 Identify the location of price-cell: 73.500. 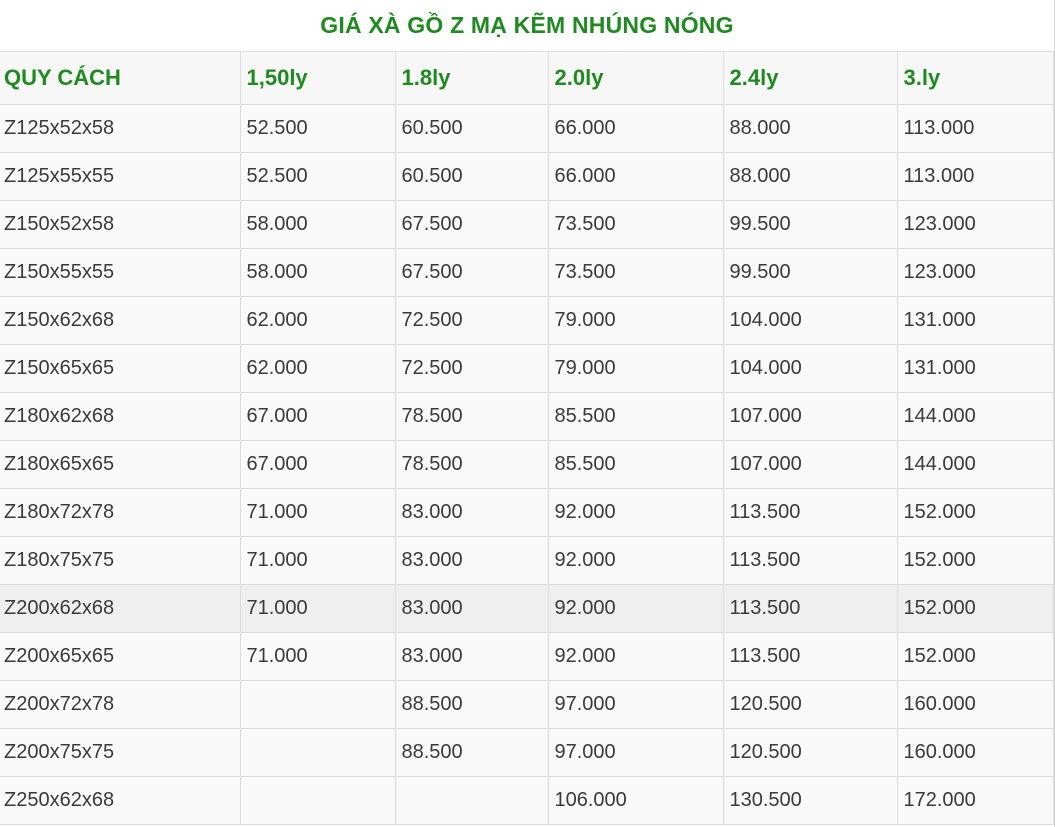
(635, 272).